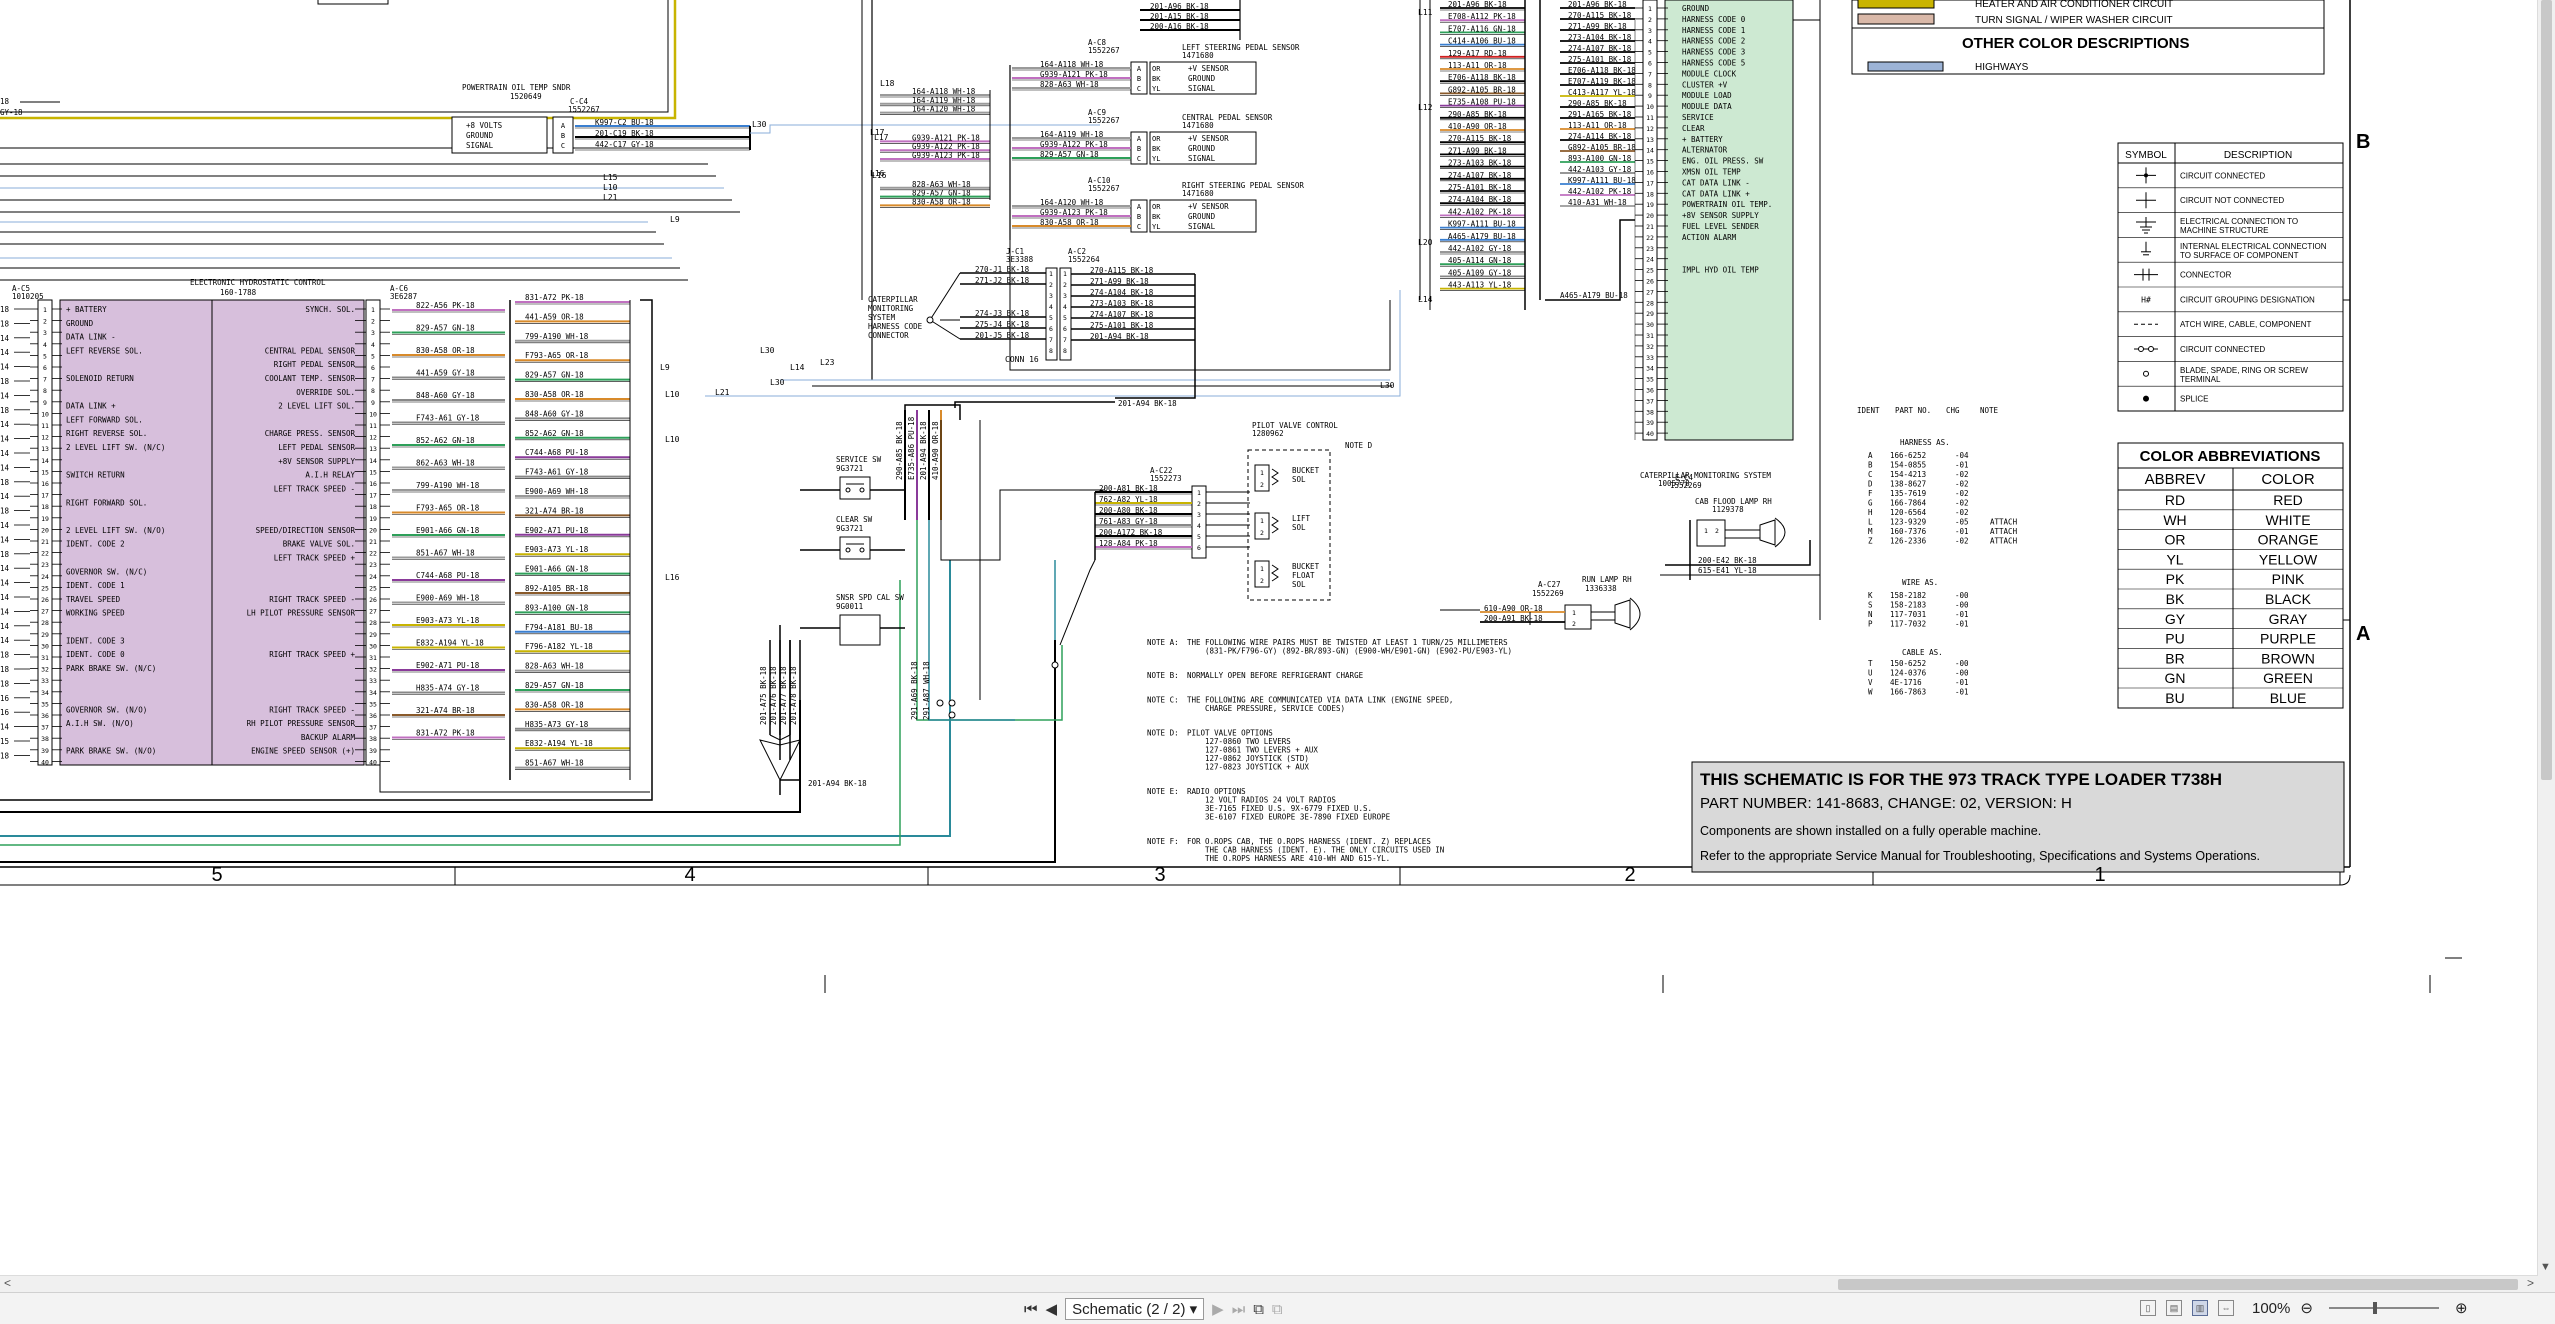 The height and width of the screenshot is (1324, 2555). I want to click on scroll-left-icon: <, so click(7, 1283).